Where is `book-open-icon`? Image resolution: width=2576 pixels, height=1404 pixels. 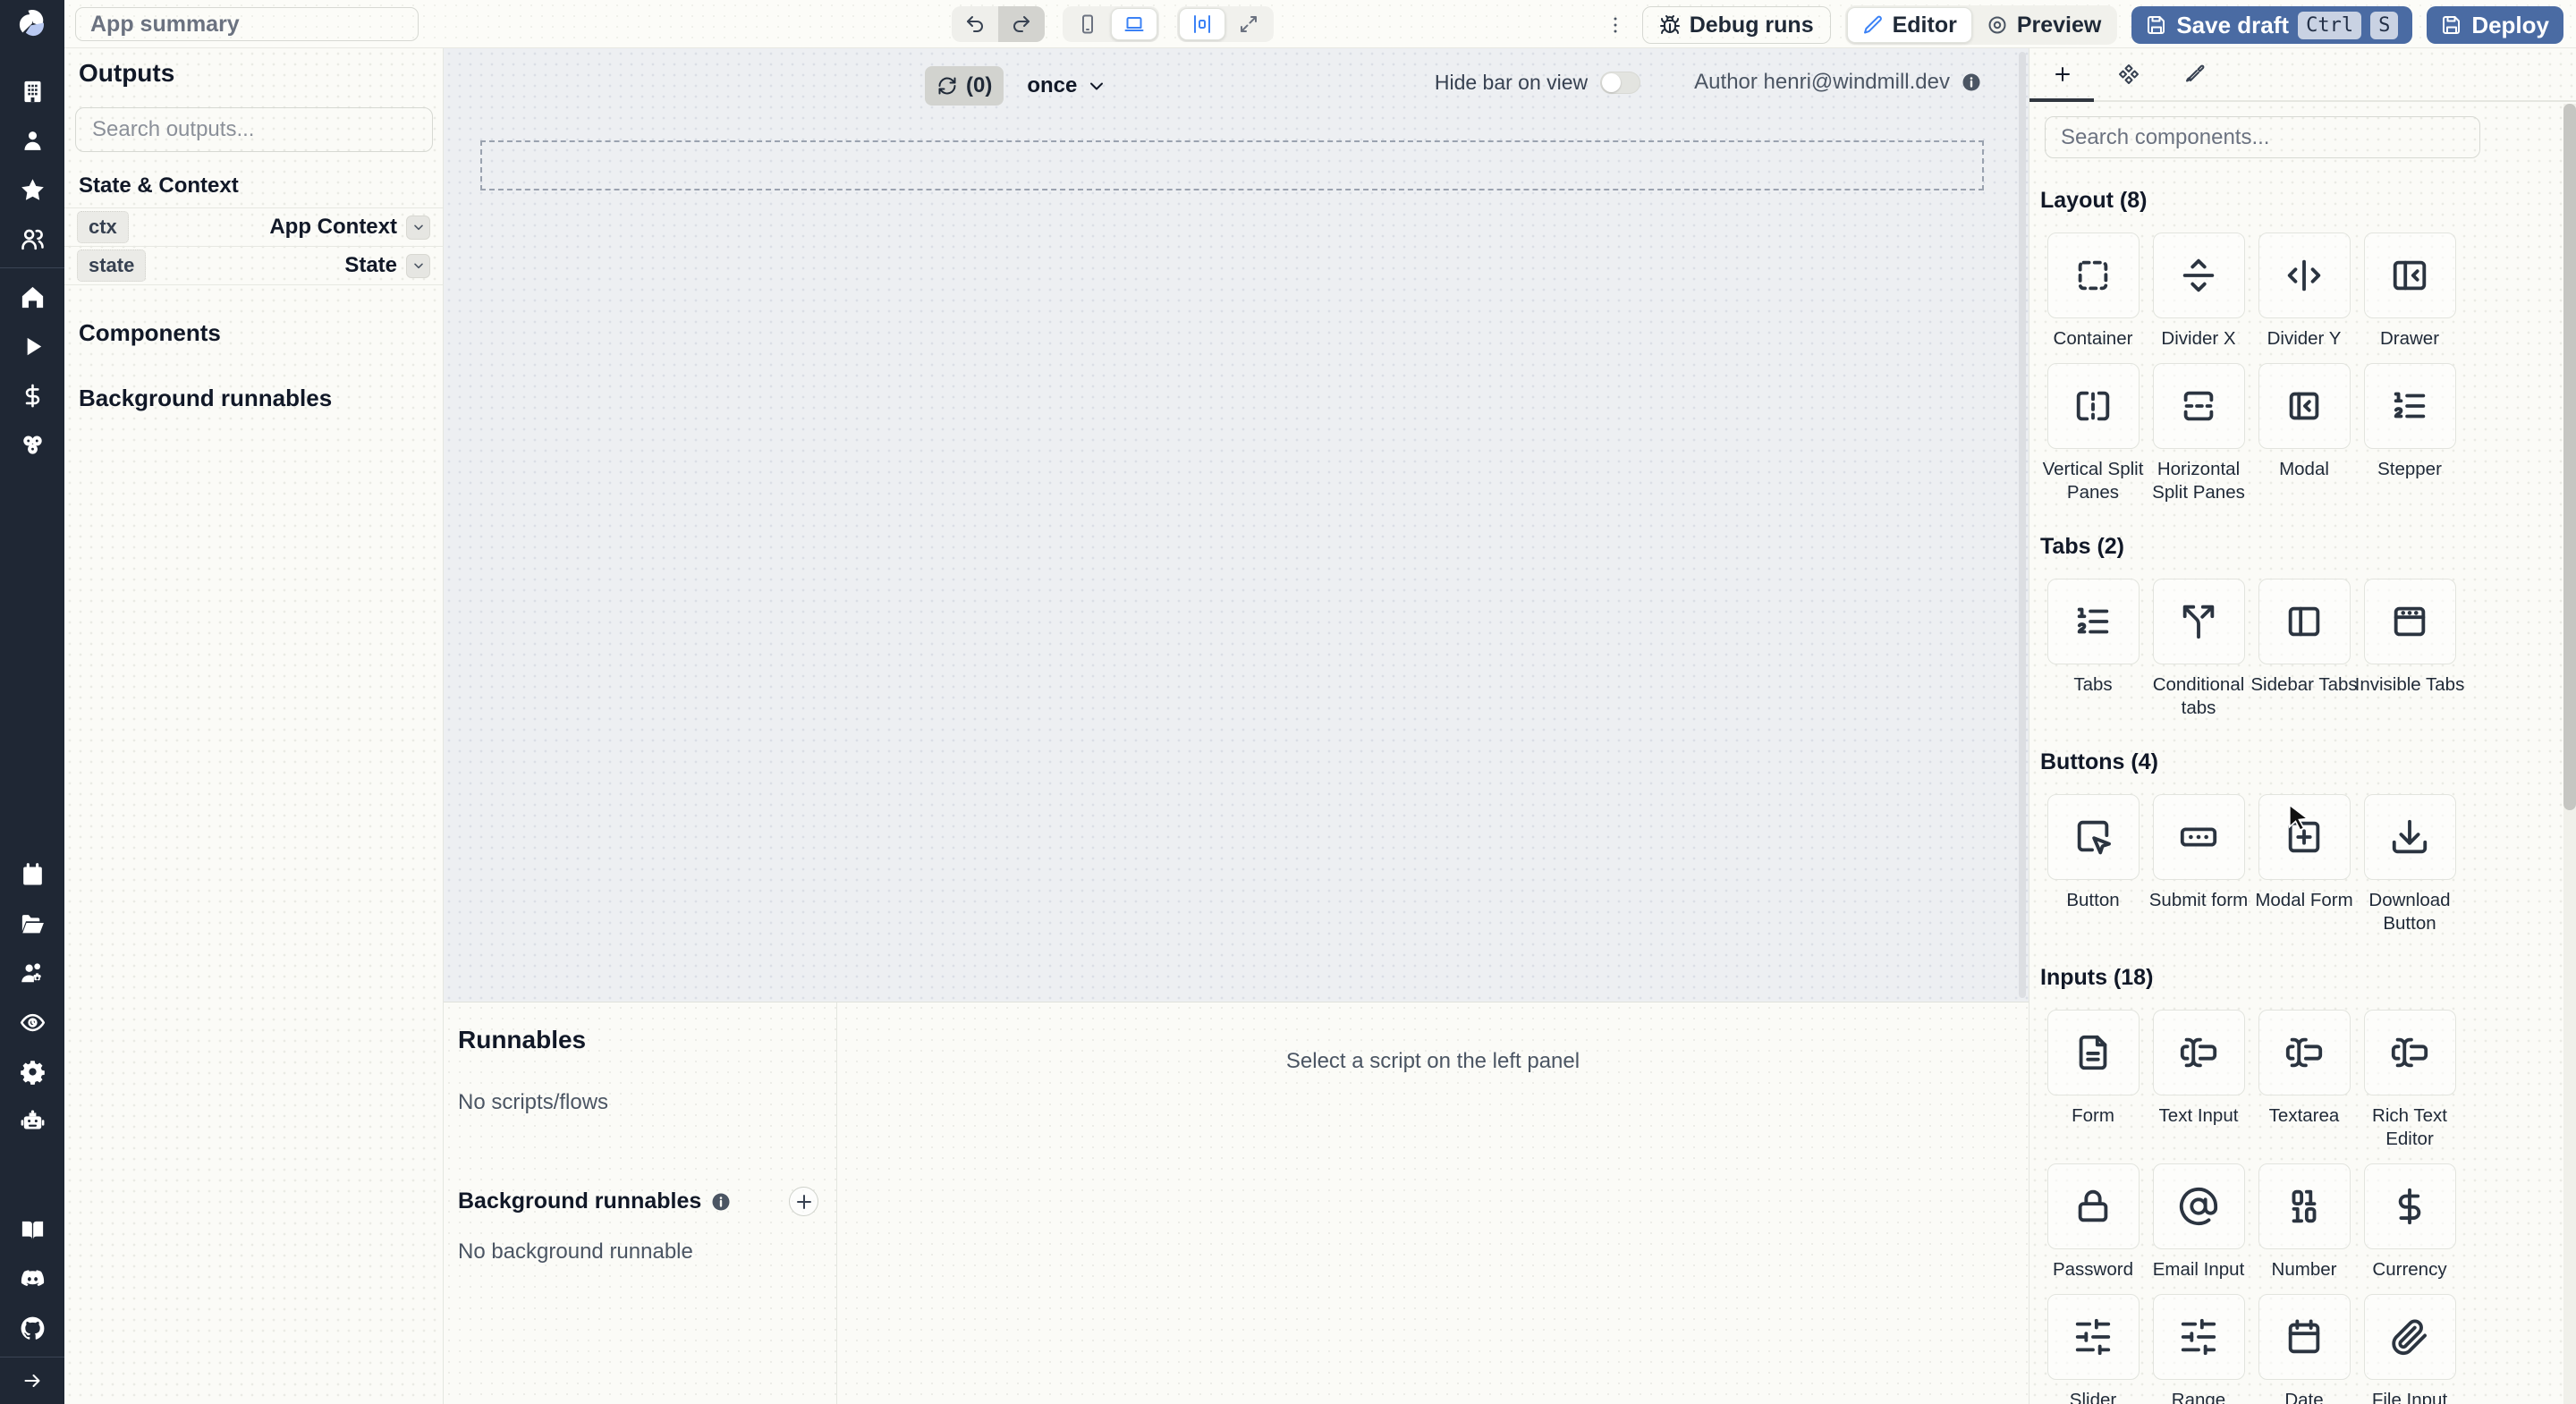
book-open-icon is located at coordinates (32, 1230).